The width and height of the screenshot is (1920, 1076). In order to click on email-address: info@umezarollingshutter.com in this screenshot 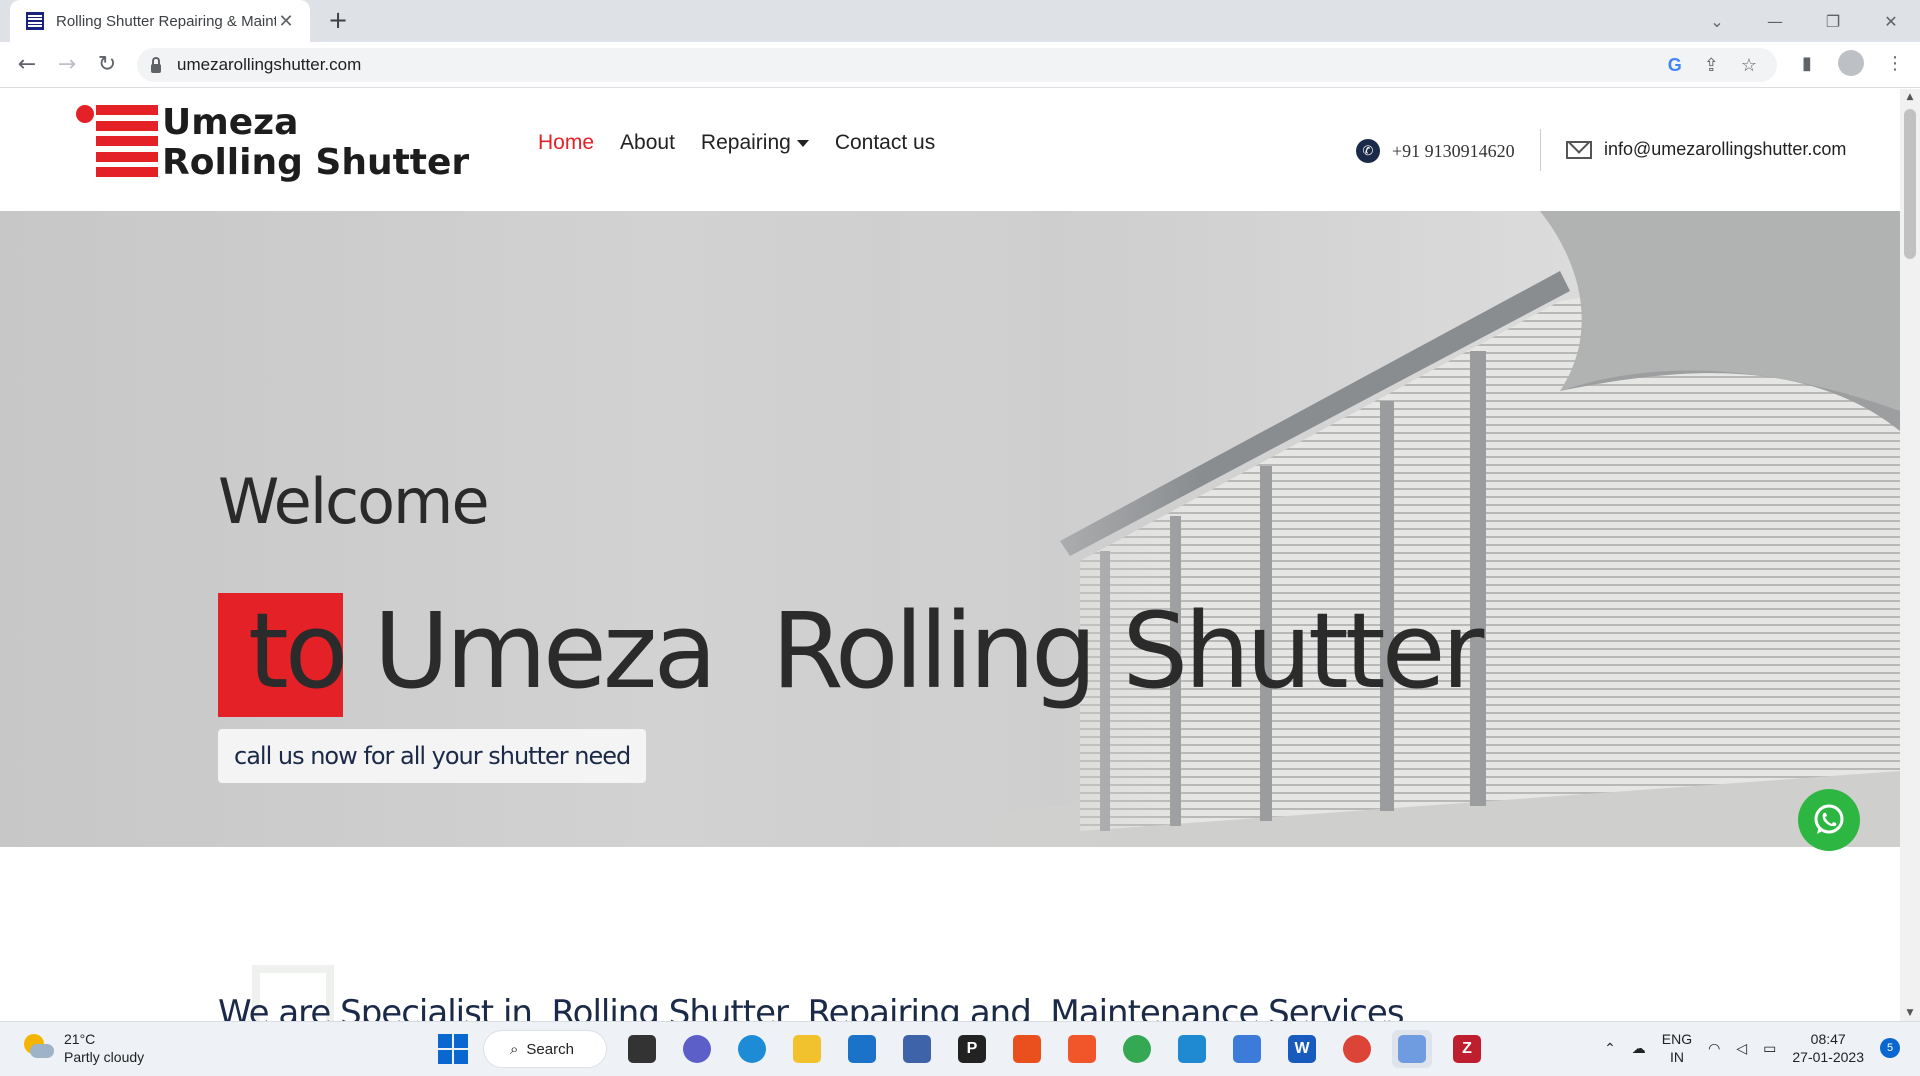, I will do `click(1725, 149)`.